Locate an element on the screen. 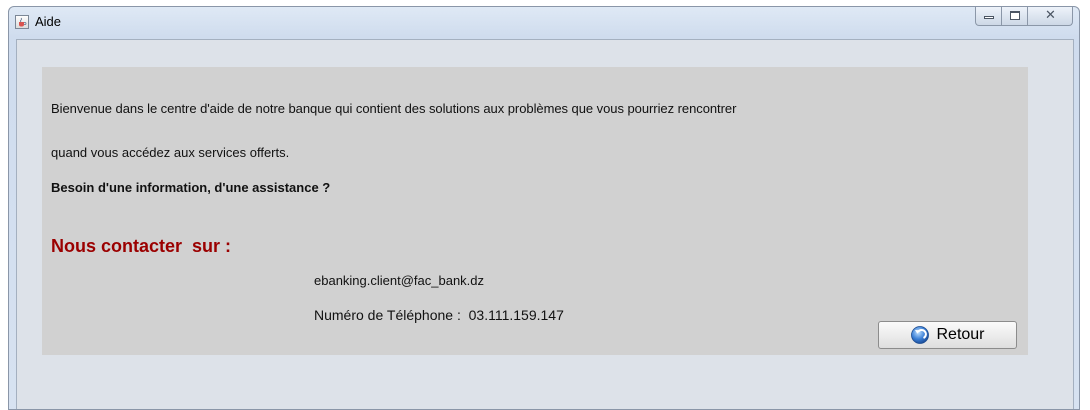 This screenshot has width=1090, height=410. close-icon: ✕ is located at coordinates (1050, 15).